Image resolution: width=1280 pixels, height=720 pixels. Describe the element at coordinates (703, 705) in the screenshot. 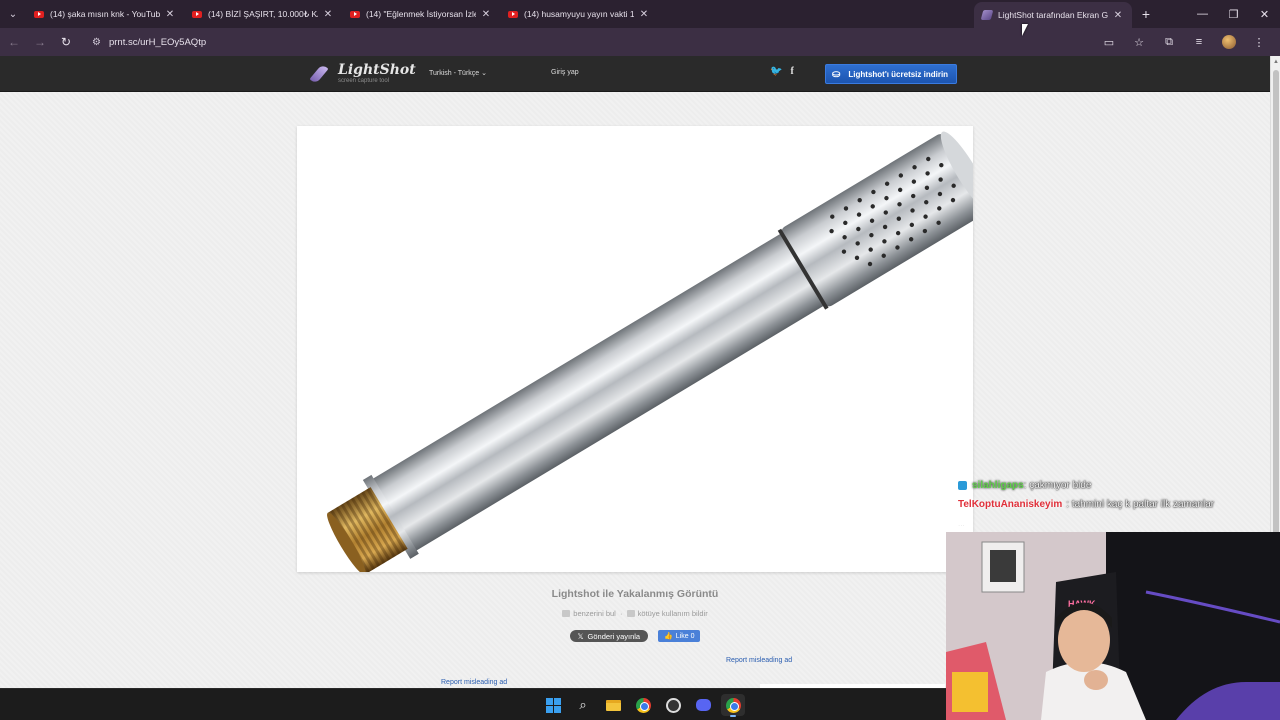

I see `discord-icon` at that location.